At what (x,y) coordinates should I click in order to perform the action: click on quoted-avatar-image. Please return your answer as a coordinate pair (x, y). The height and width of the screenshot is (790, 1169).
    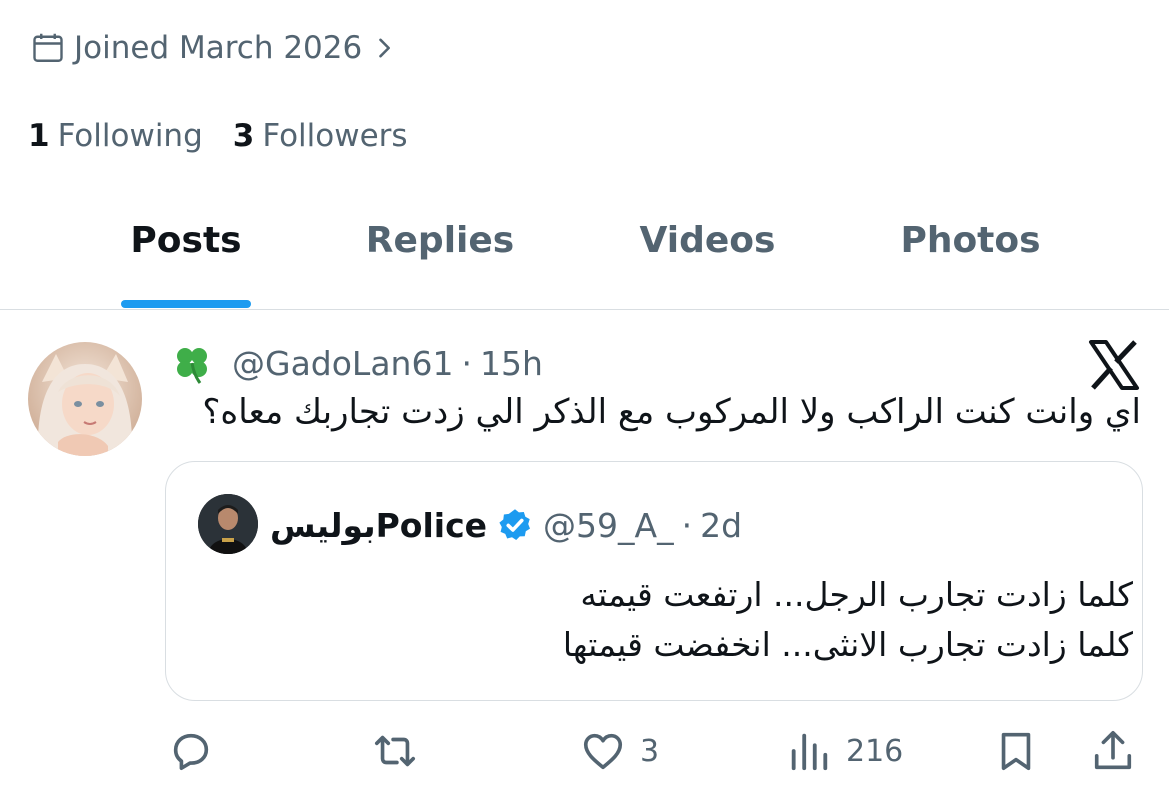
    Looking at the image, I should click on (228, 524).